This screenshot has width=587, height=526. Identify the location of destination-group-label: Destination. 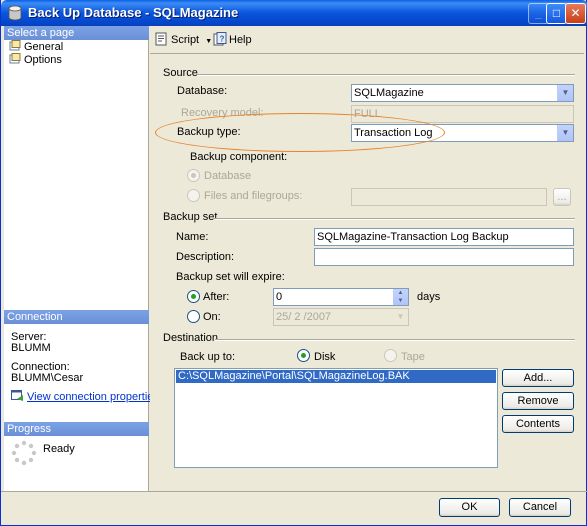
(191, 338).